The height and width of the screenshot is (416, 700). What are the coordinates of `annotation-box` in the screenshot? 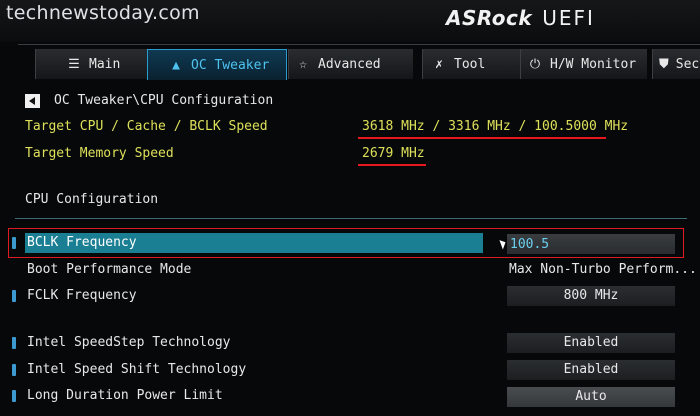 It's located at (346, 243).